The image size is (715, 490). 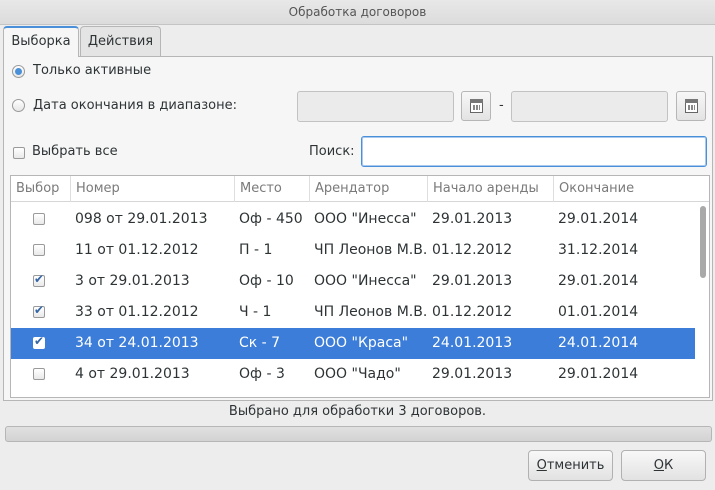 What do you see at coordinates (92, 70) in the screenshot?
I see `only-active-label: Только активные` at bounding box center [92, 70].